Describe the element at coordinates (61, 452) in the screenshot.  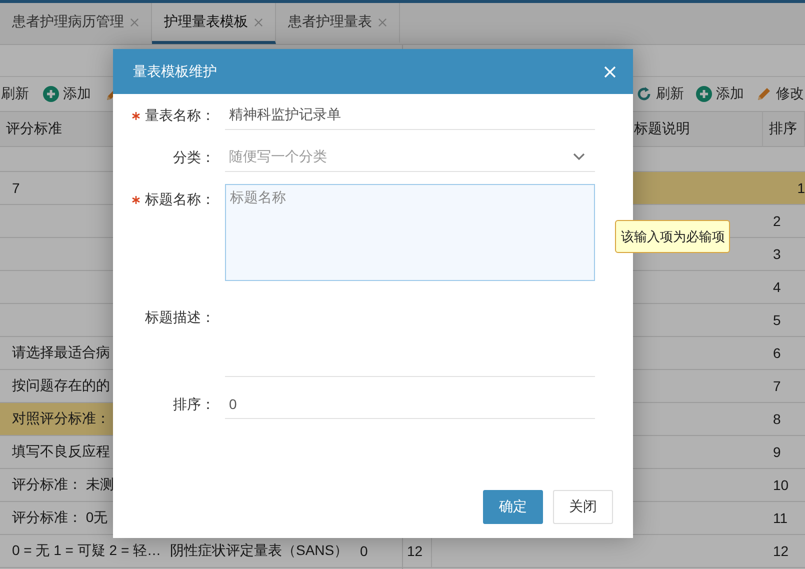
I see `table-cell: 填写不良反应程` at that location.